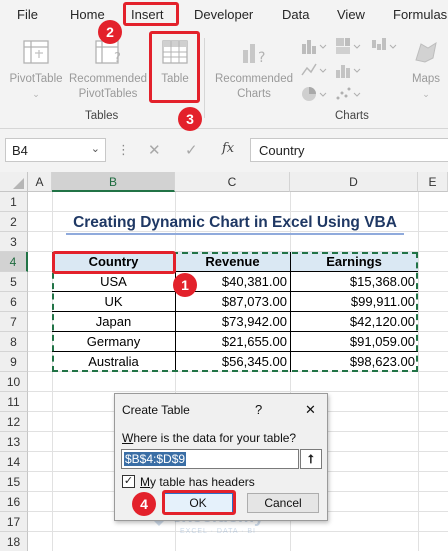 Image resolution: width=448 pixels, height=551 pixels. I want to click on row-header: 5, so click(14, 282).